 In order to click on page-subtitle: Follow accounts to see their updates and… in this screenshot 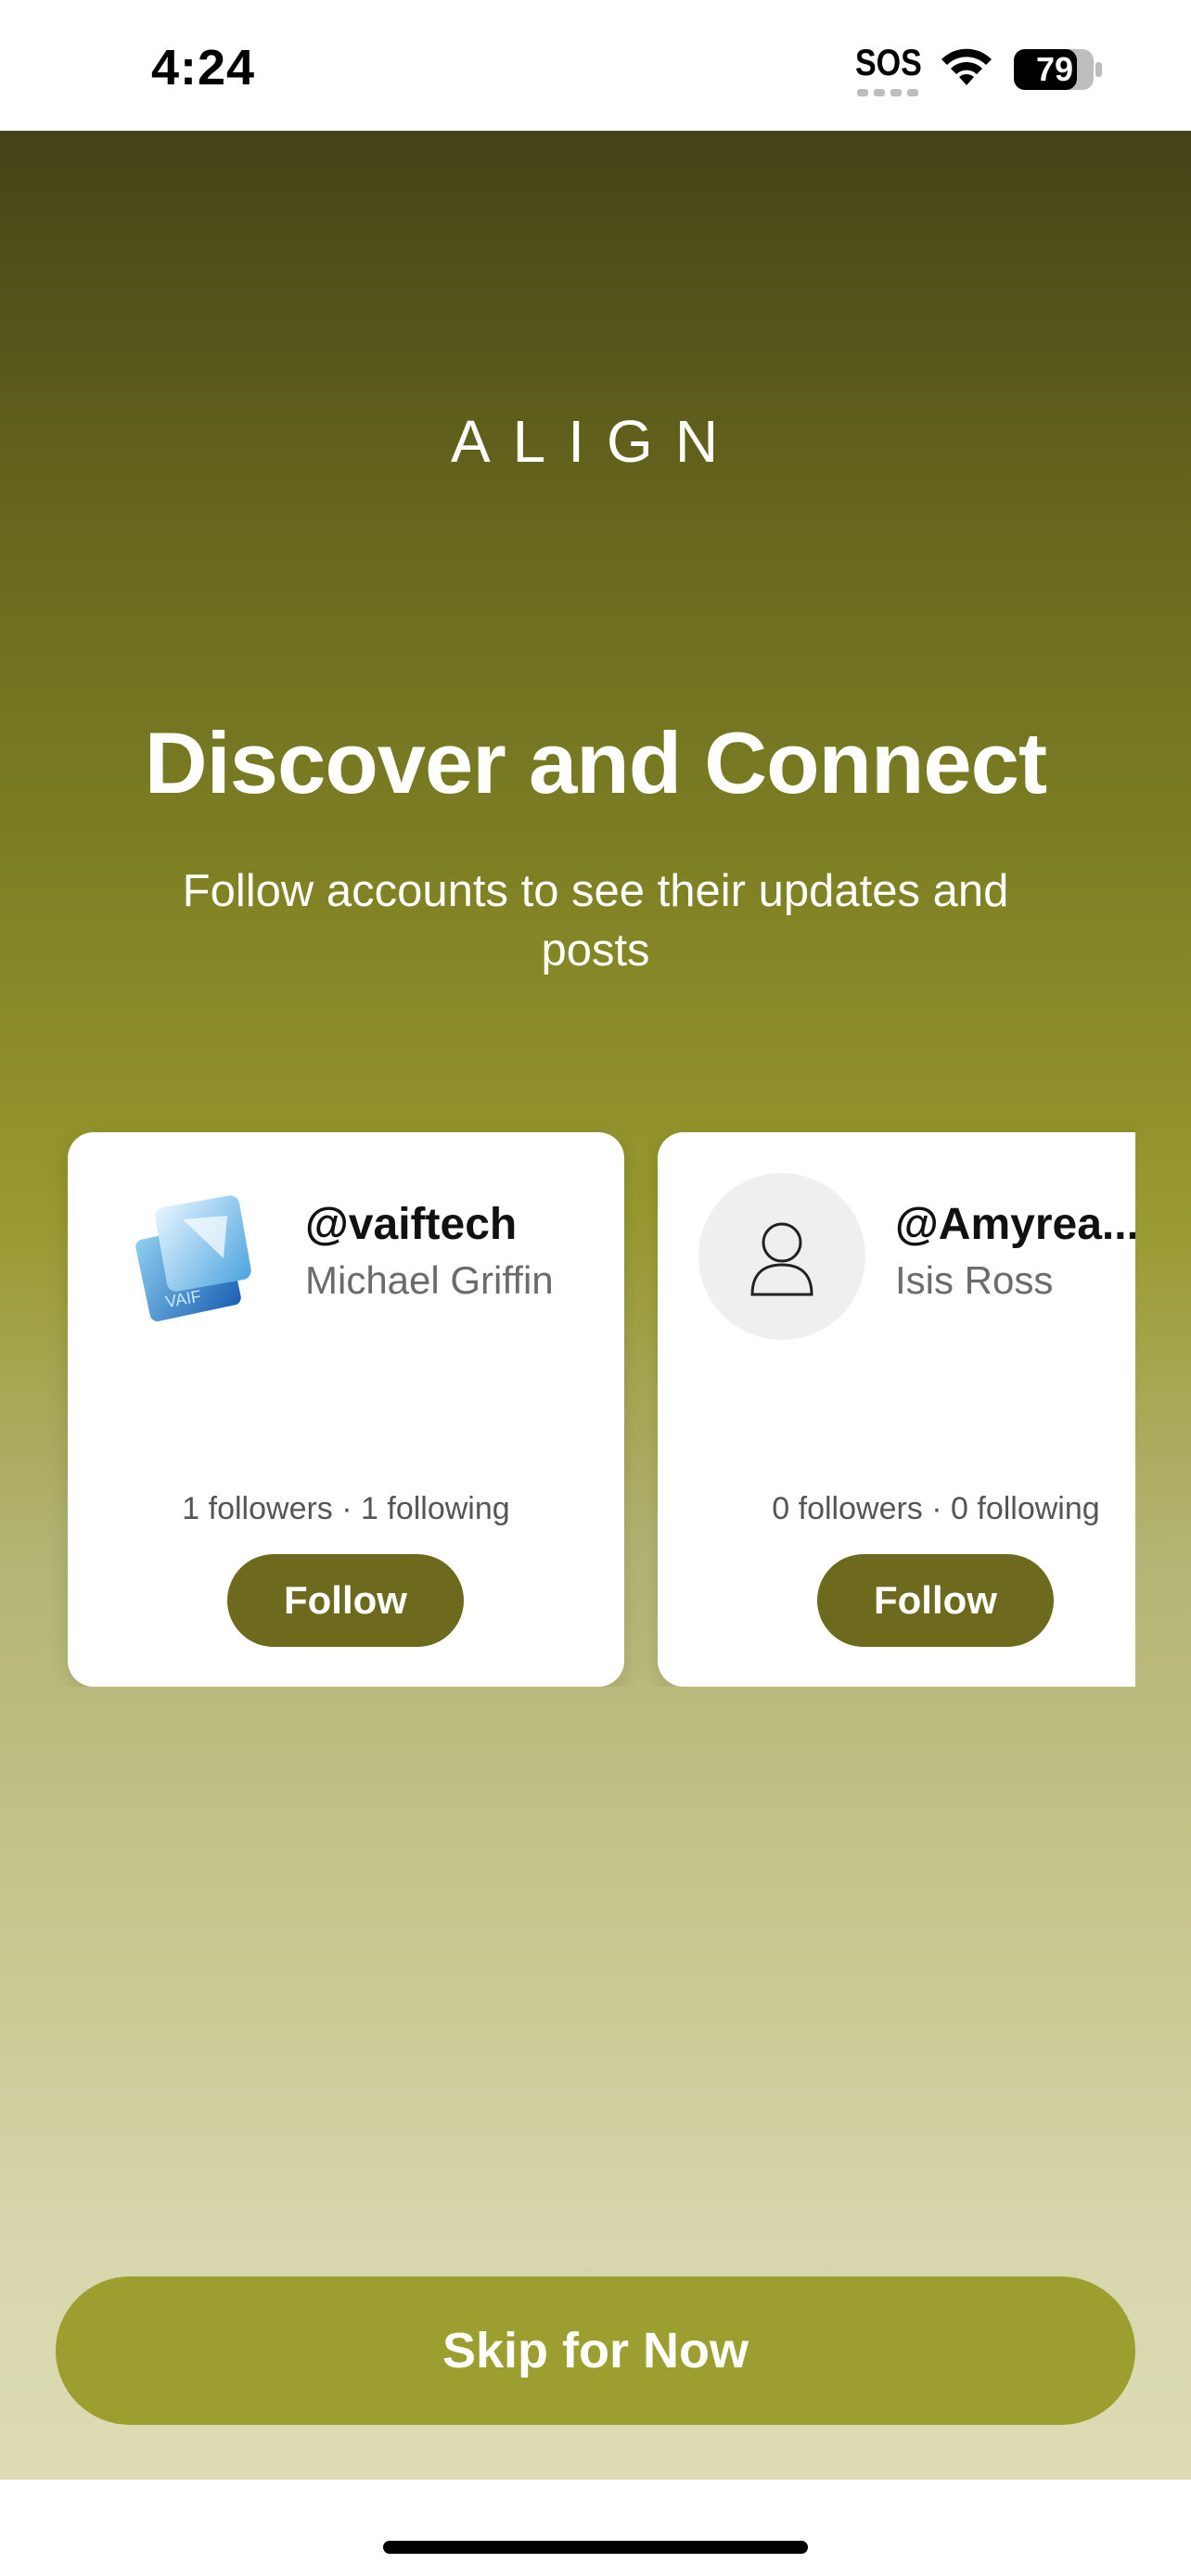, I will do `click(595, 921)`.